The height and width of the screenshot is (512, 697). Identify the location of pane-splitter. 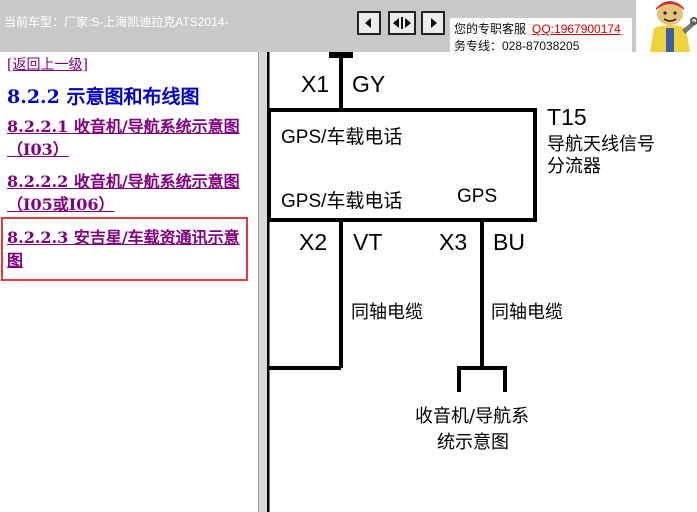
(262, 282).